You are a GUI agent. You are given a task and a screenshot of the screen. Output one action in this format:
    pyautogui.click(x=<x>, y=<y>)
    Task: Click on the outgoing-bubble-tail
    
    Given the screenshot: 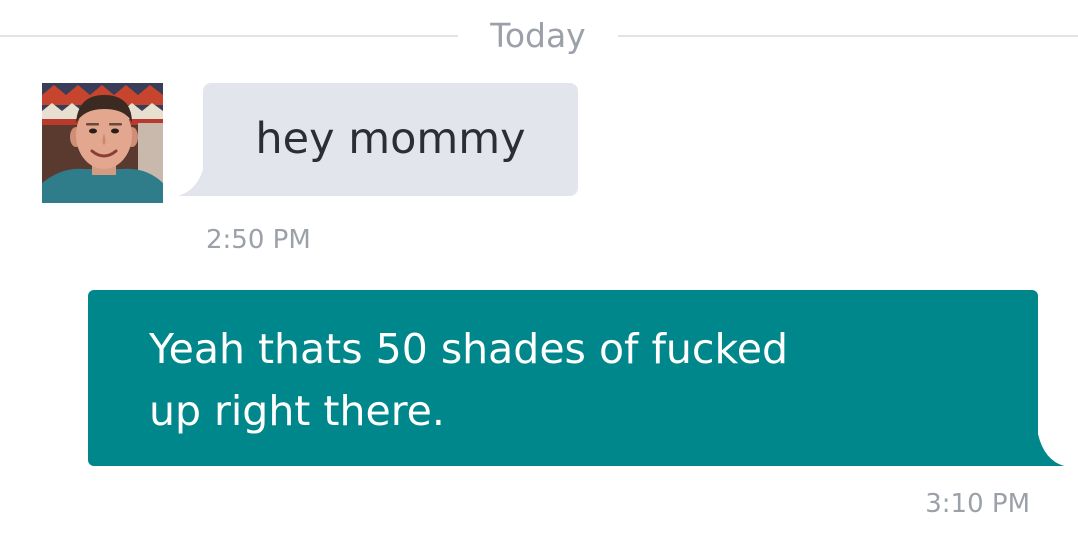 What is the action you would take?
    pyautogui.click(x=1047, y=447)
    